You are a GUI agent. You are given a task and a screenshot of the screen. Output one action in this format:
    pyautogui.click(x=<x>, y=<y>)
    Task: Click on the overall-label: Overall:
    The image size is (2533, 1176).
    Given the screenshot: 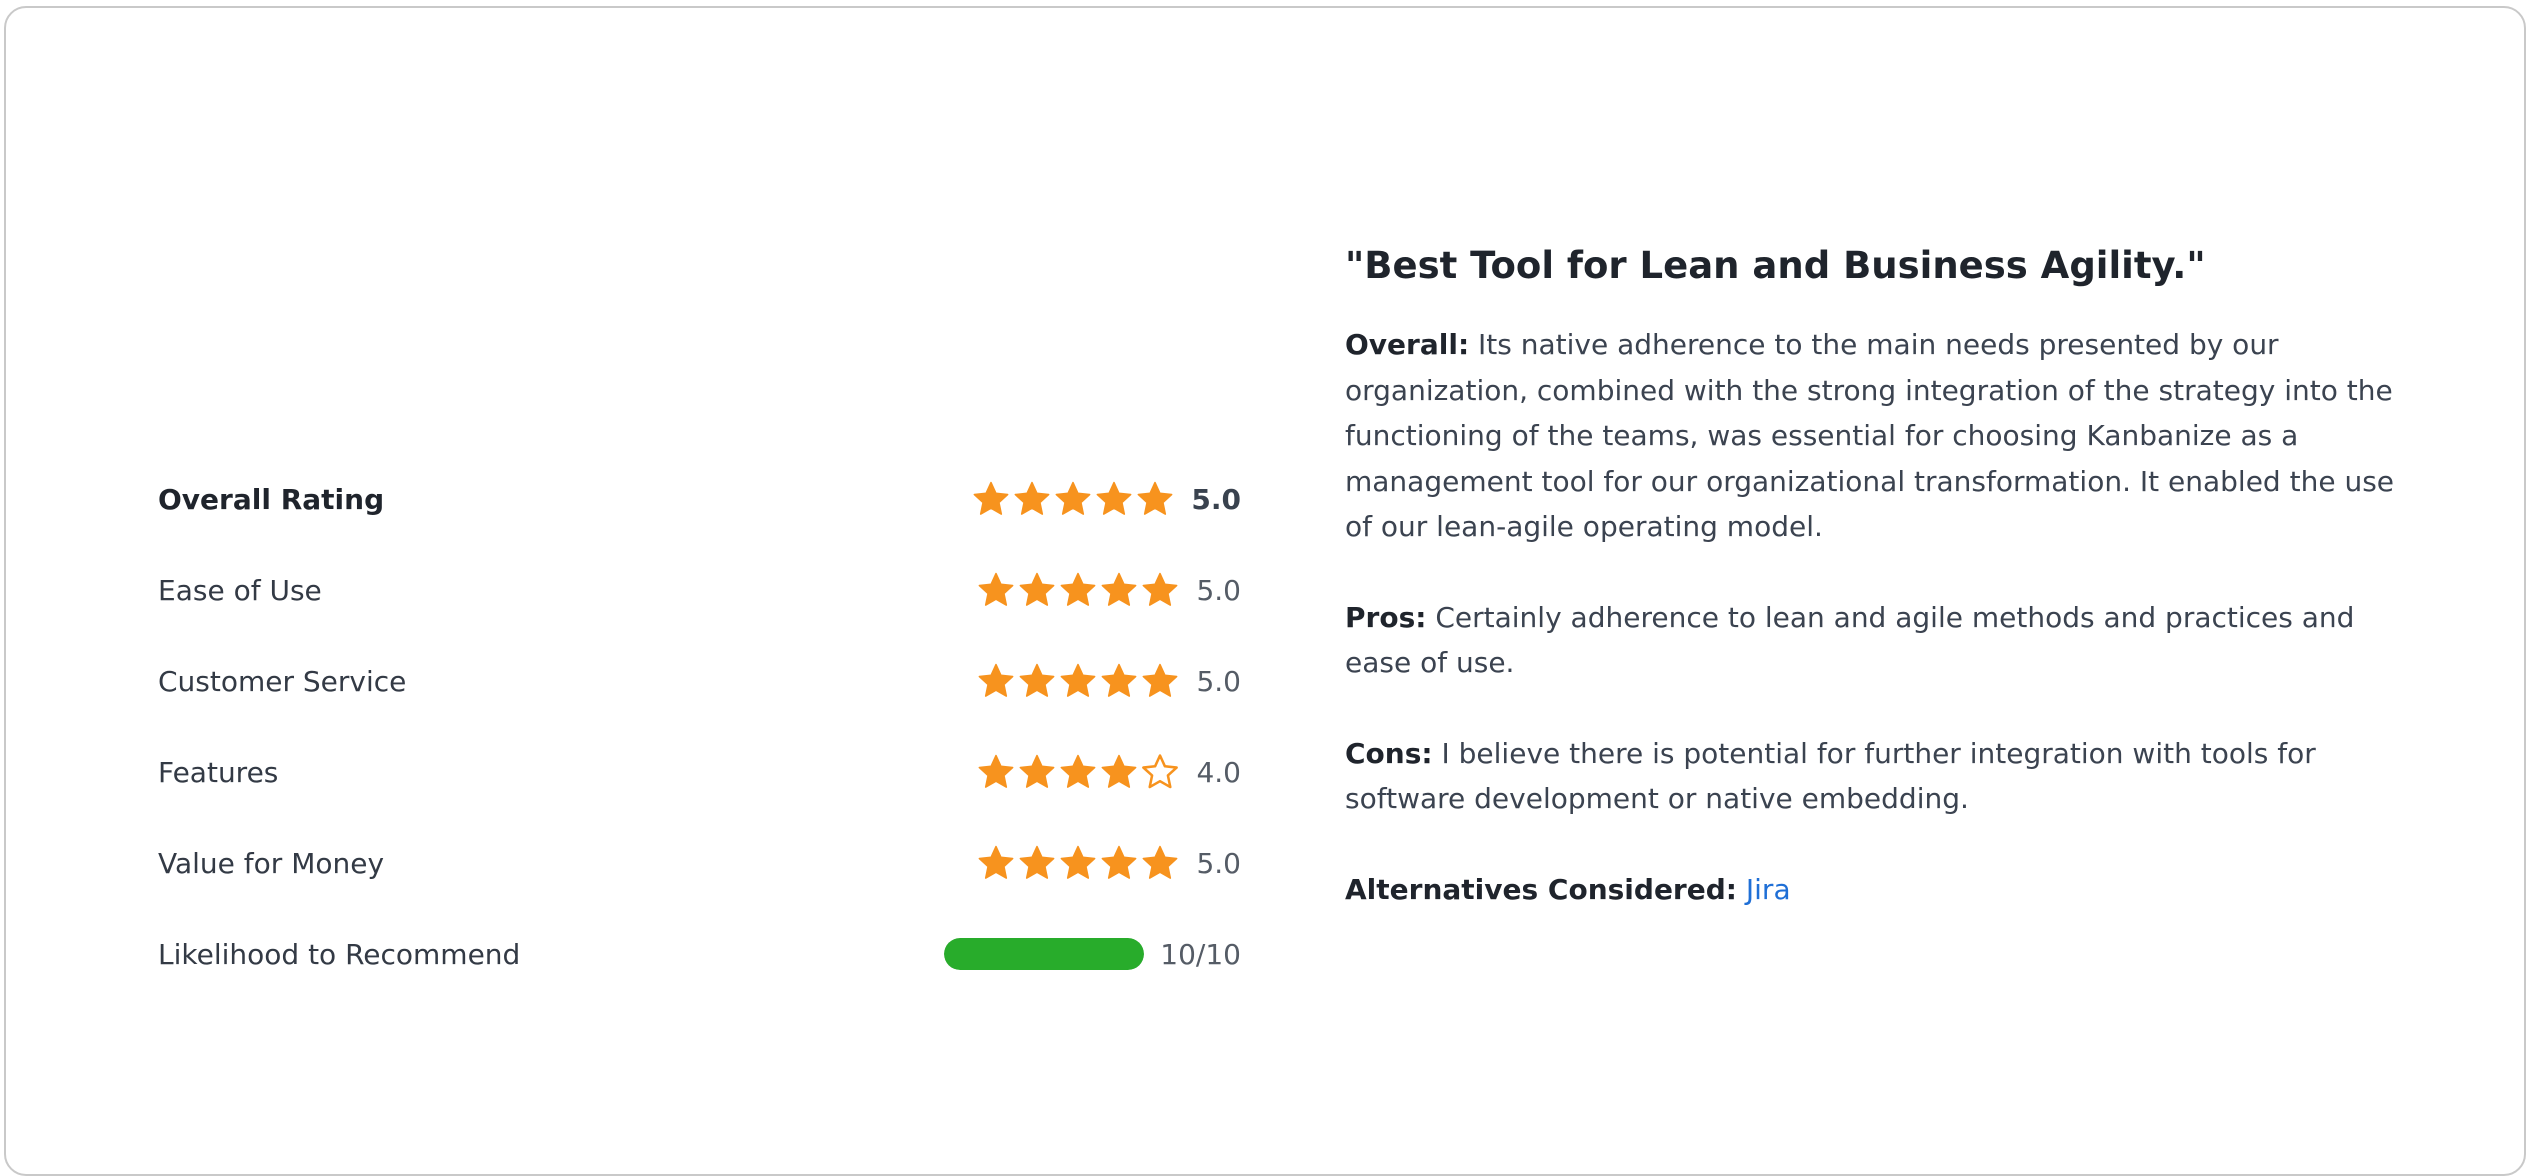 What is the action you would take?
    pyautogui.click(x=1407, y=345)
    